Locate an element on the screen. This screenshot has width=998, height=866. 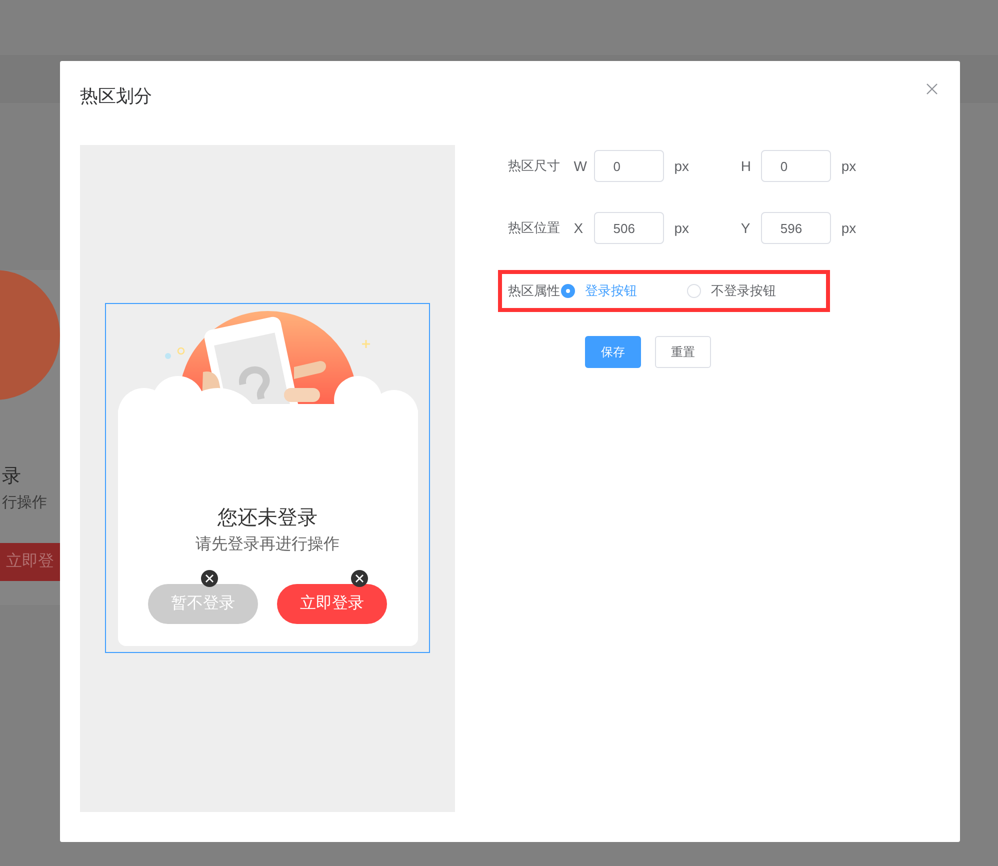
number-input: 506 is located at coordinates (629, 228).